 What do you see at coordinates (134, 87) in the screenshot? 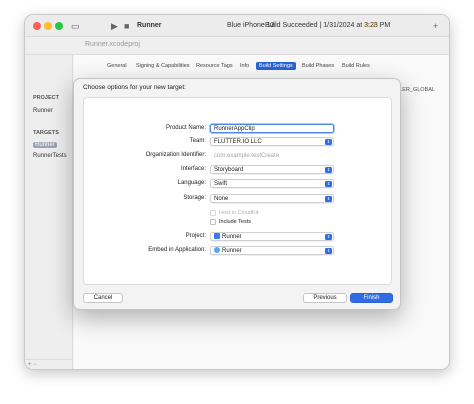
I see `sheet-title: Choose options for your new target:` at bounding box center [134, 87].